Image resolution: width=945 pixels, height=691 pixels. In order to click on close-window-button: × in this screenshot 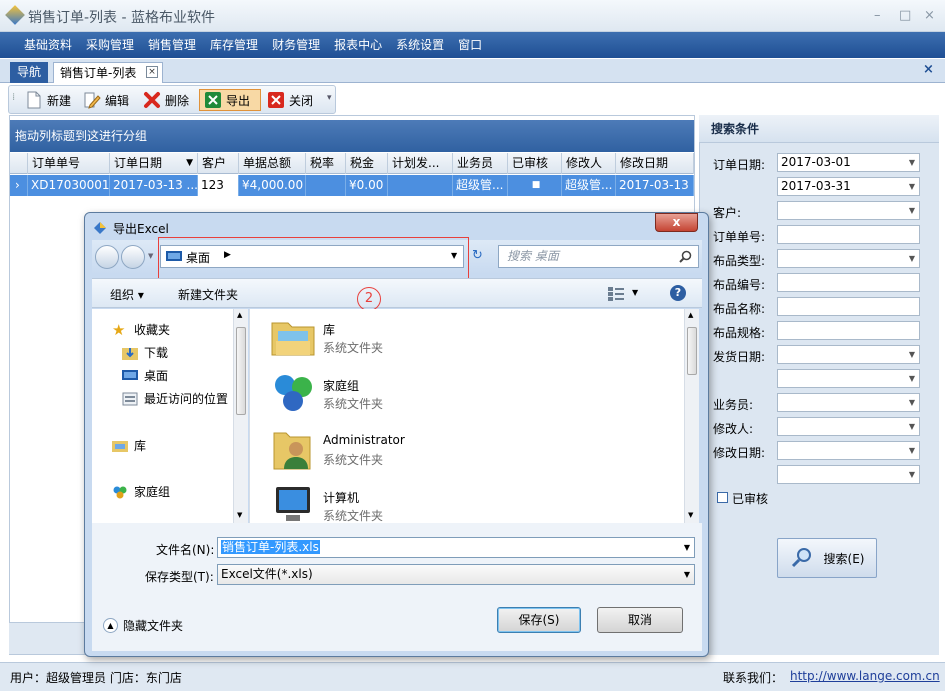, I will do `click(929, 15)`.